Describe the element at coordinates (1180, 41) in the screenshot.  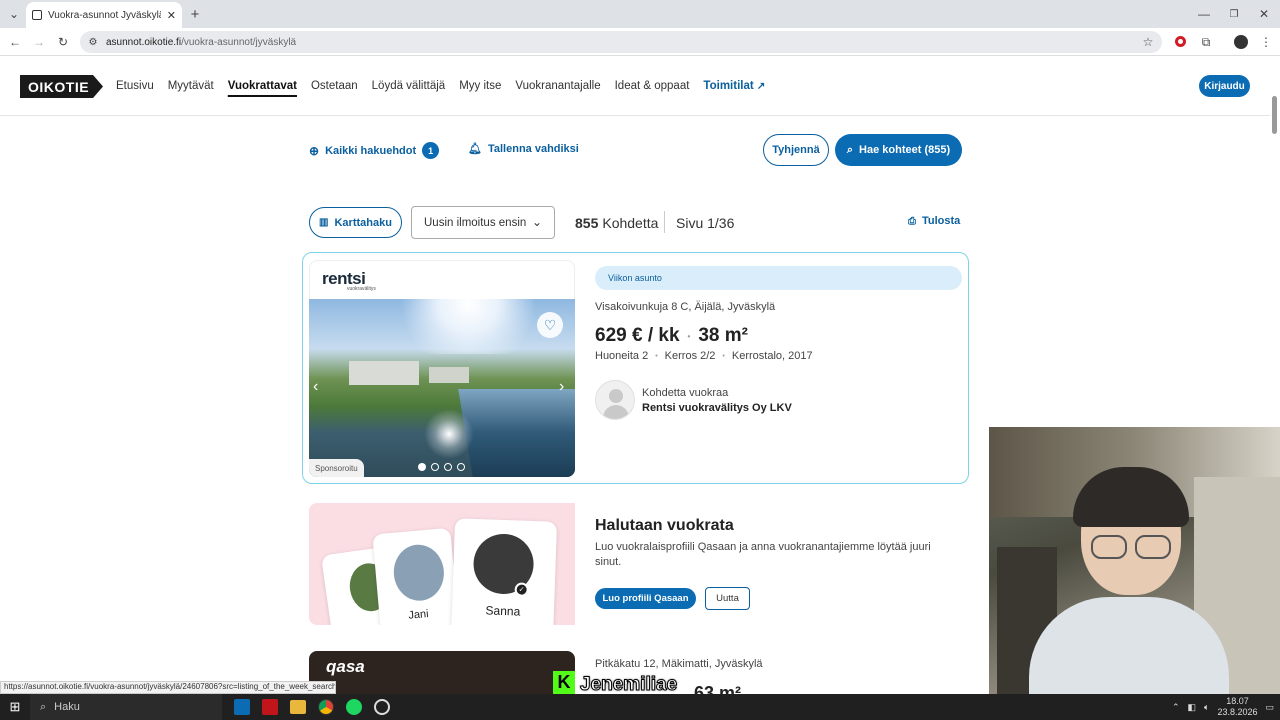
I see `opera-extension-icon` at that location.